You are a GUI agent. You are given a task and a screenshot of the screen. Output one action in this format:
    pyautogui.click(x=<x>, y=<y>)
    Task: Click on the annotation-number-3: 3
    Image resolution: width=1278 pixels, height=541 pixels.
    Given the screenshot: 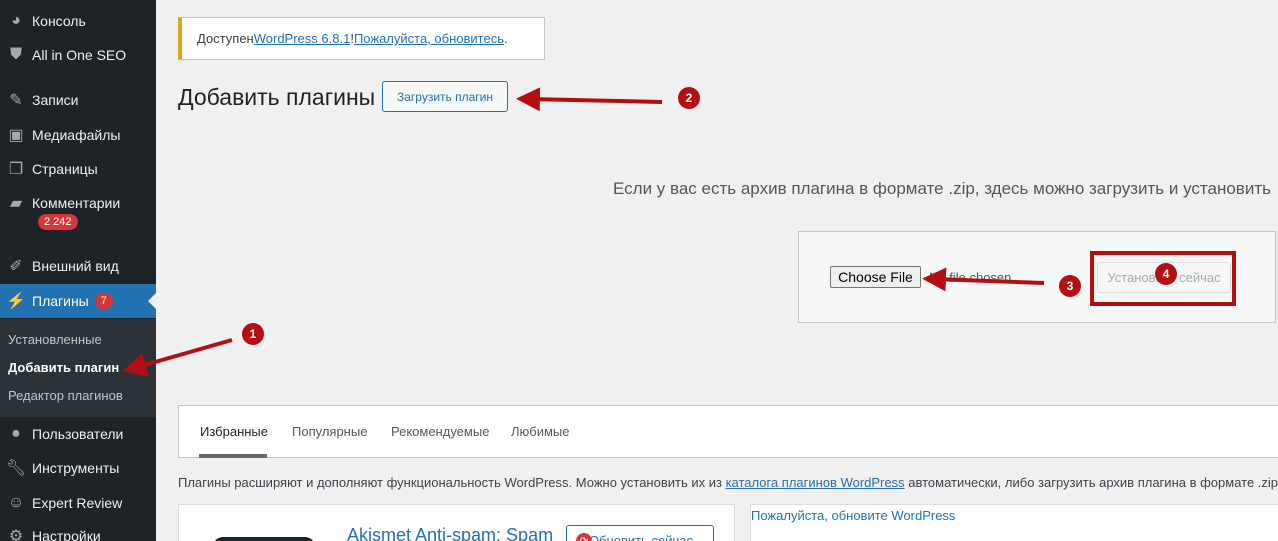 What is the action you would take?
    pyautogui.click(x=1070, y=286)
    